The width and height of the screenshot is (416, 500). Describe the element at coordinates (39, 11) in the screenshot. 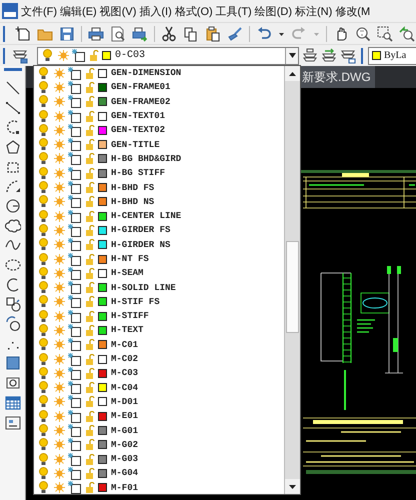

I see `menu-item: 文件(F)` at that location.